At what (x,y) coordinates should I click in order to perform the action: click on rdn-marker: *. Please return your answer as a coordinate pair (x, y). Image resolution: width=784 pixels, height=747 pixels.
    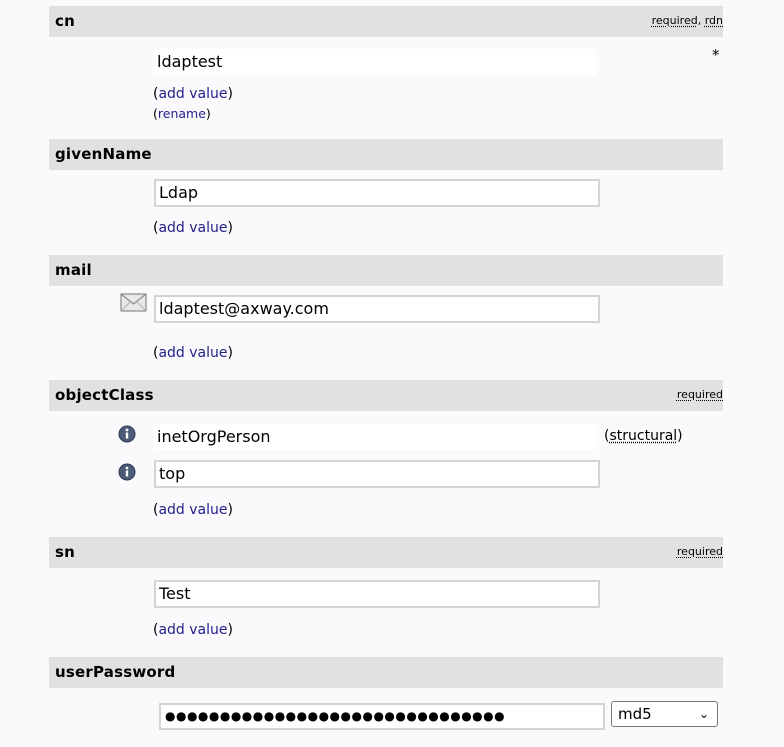
    Looking at the image, I should click on (716, 55).